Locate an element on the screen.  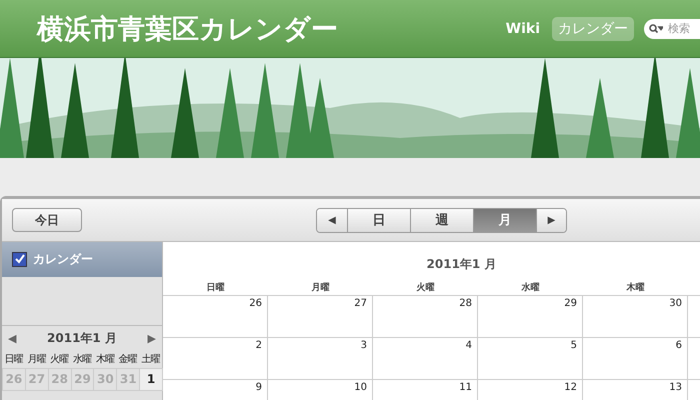
day-cell: 10 is located at coordinates (320, 389).